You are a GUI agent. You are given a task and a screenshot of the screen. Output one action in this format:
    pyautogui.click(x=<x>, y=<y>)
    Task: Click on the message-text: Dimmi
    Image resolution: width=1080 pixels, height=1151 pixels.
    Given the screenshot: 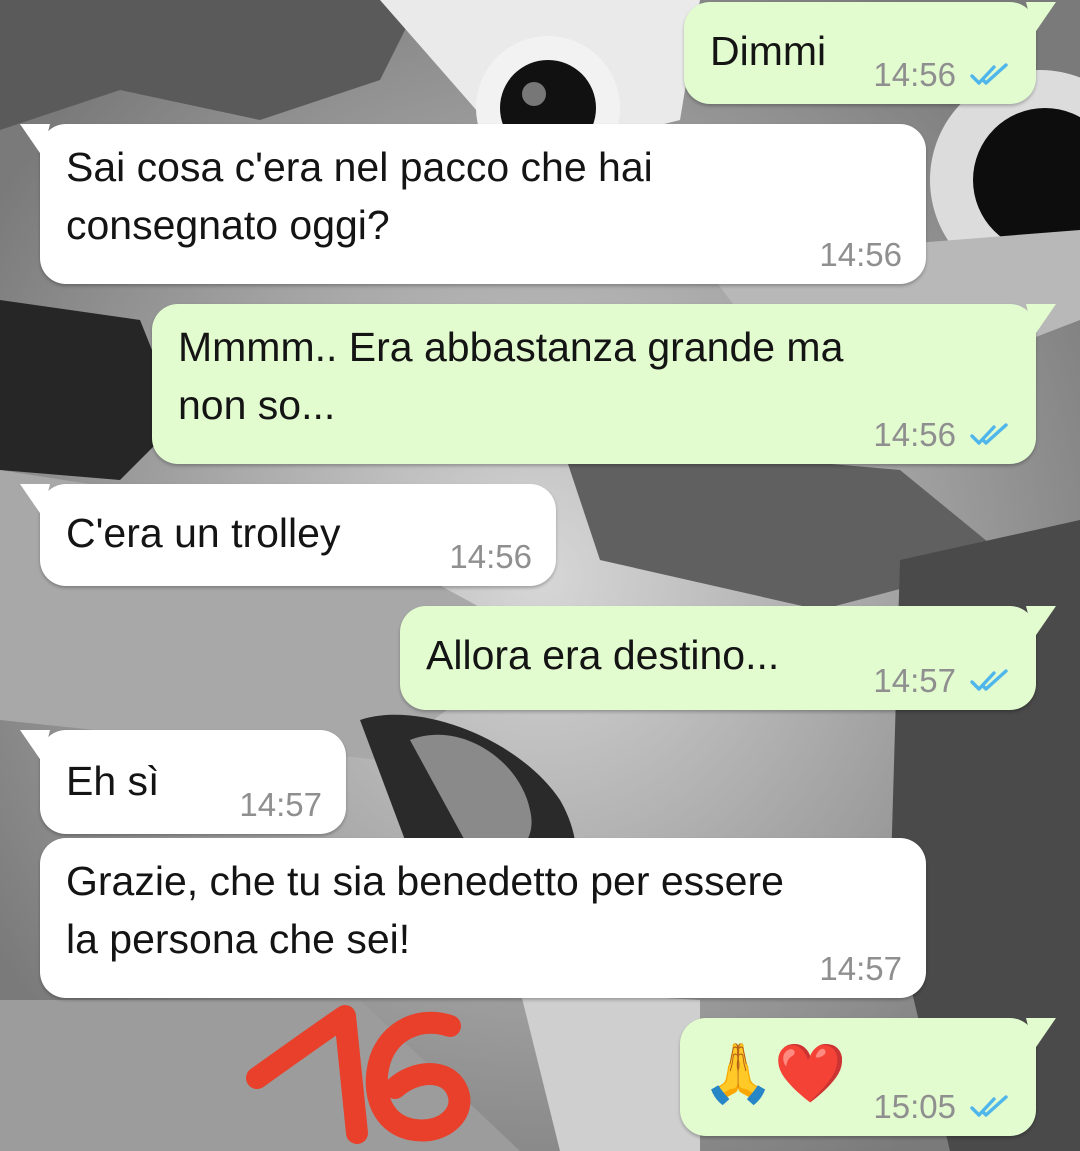 What is the action you would take?
    pyautogui.click(x=768, y=51)
    